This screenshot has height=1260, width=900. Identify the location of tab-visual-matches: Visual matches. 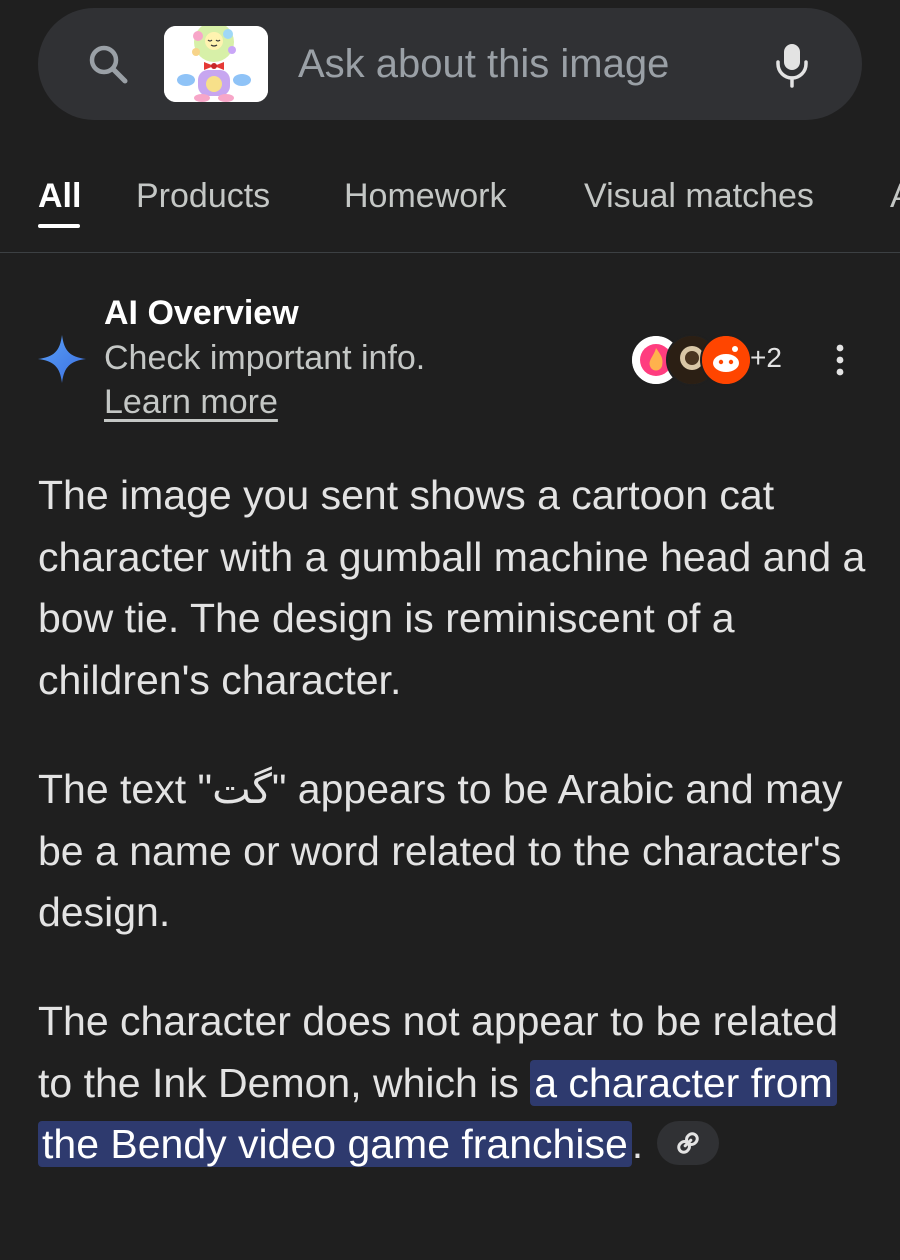
(699, 196).